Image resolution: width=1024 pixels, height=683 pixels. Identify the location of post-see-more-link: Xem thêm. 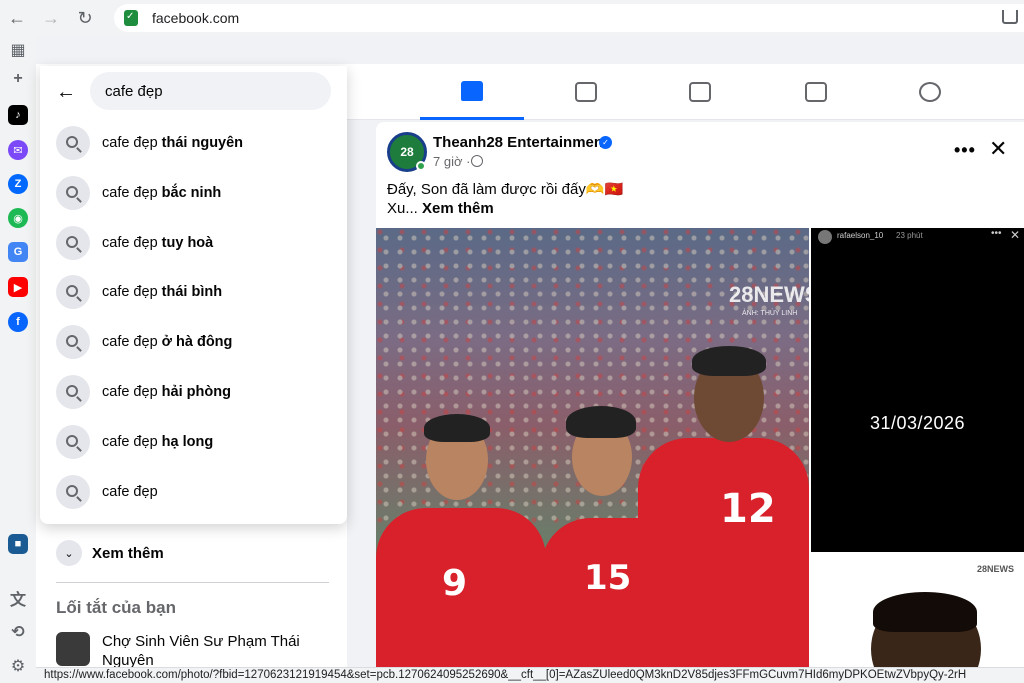
(458, 208).